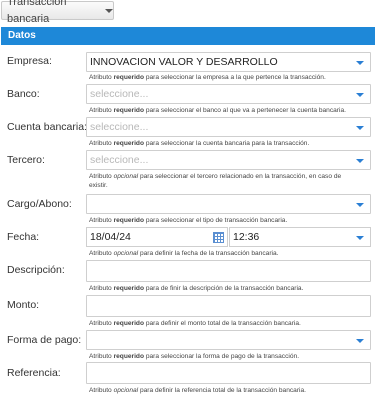 This screenshot has width=376, height=397. Describe the element at coordinates (37, 12) in the screenshot. I see `transaction-menu-label: Transacción bancaria` at that location.